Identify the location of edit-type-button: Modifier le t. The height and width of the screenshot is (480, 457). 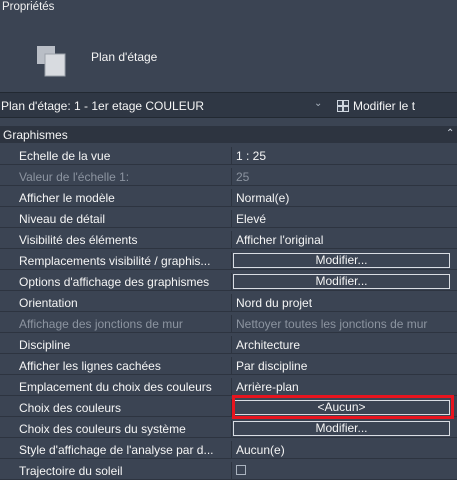
(384, 106).